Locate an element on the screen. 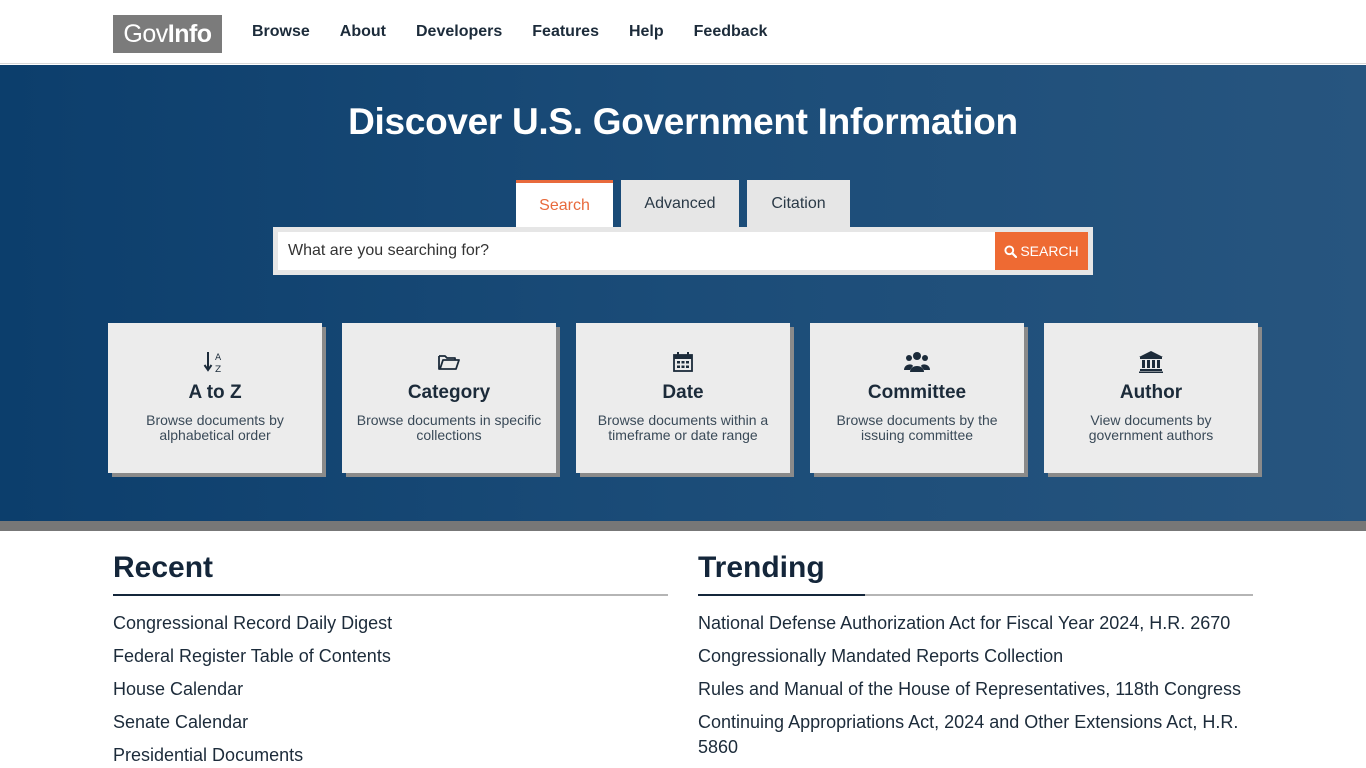 This screenshot has height=768, width=1366. search-box: SEARCH is located at coordinates (683, 251).